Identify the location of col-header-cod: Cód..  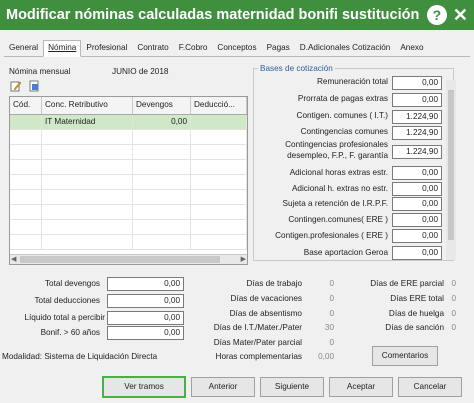
(26, 105).